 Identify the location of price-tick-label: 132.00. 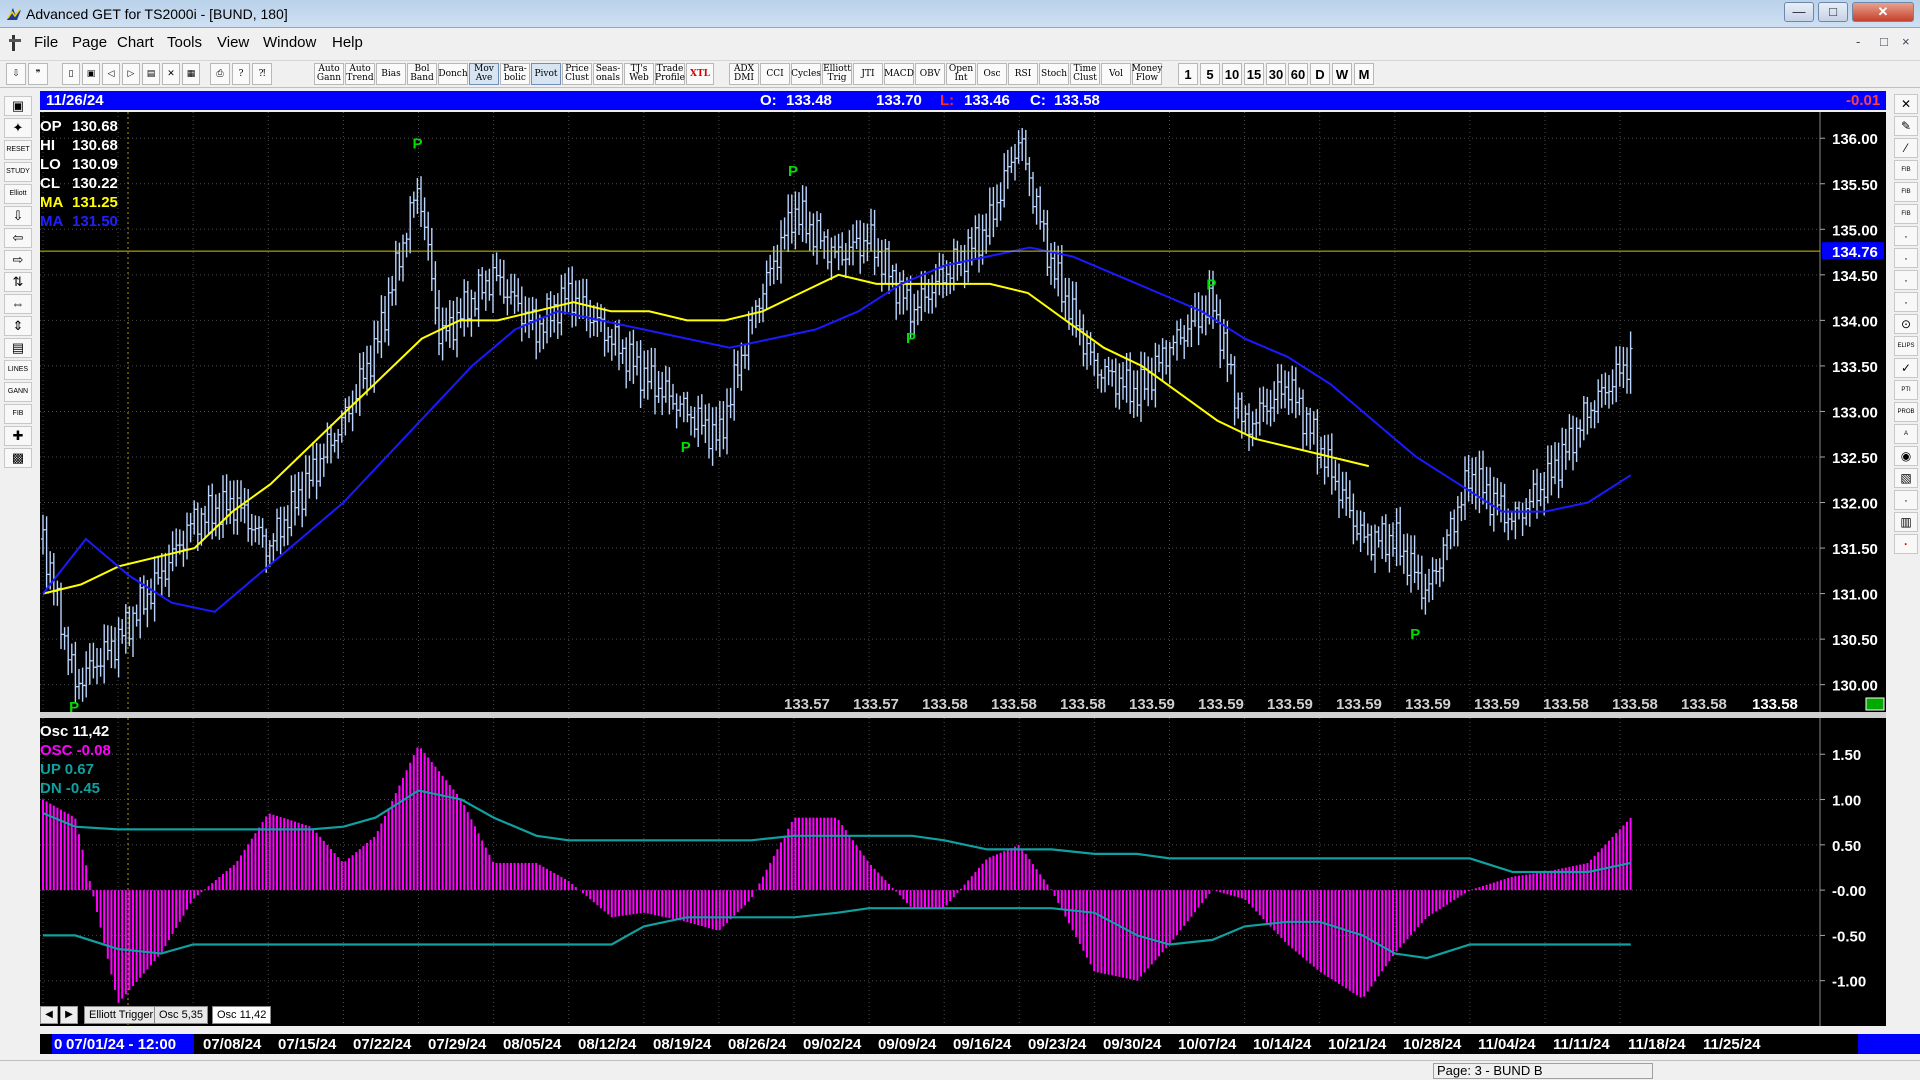
(1855, 504).